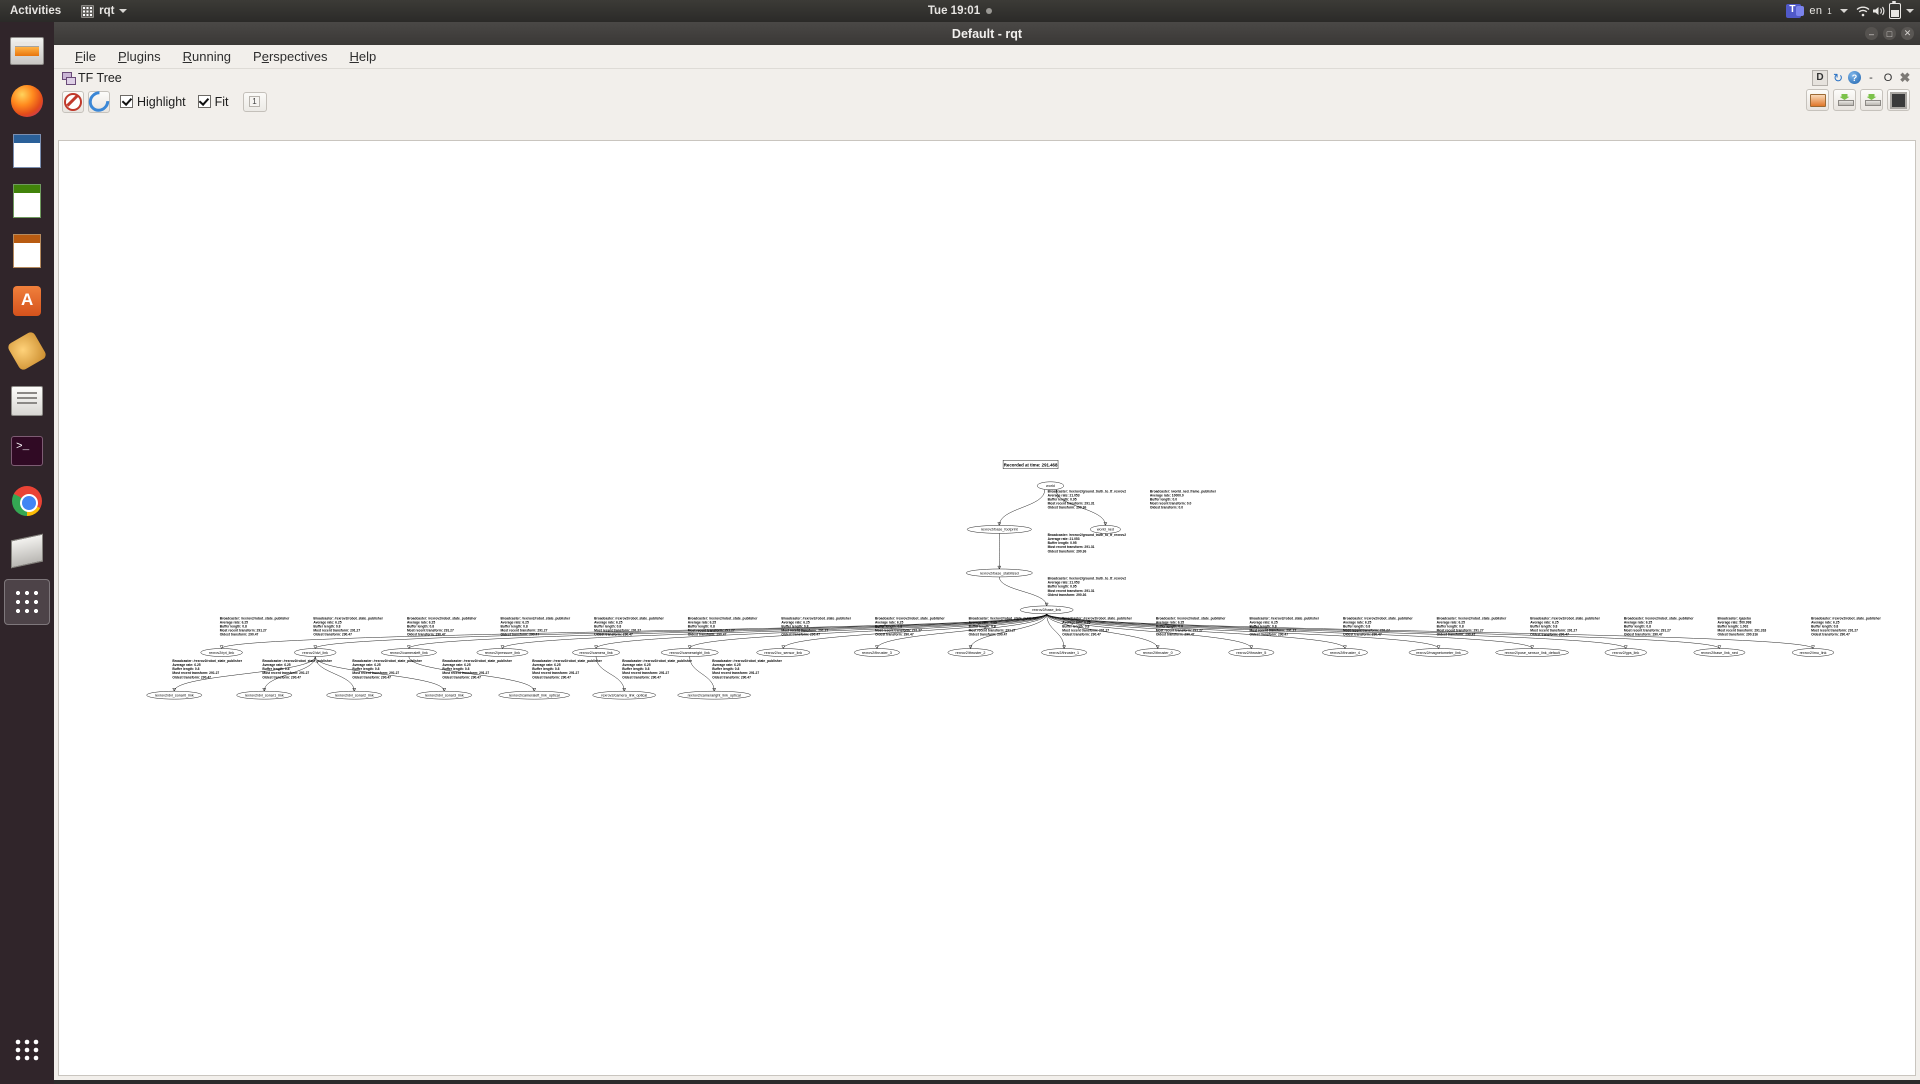 Image resolution: width=1920 pixels, height=1084 pixels. What do you see at coordinates (1820, 77) in the screenshot?
I see `dock-d-button: D` at bounding box center [1820, 77].